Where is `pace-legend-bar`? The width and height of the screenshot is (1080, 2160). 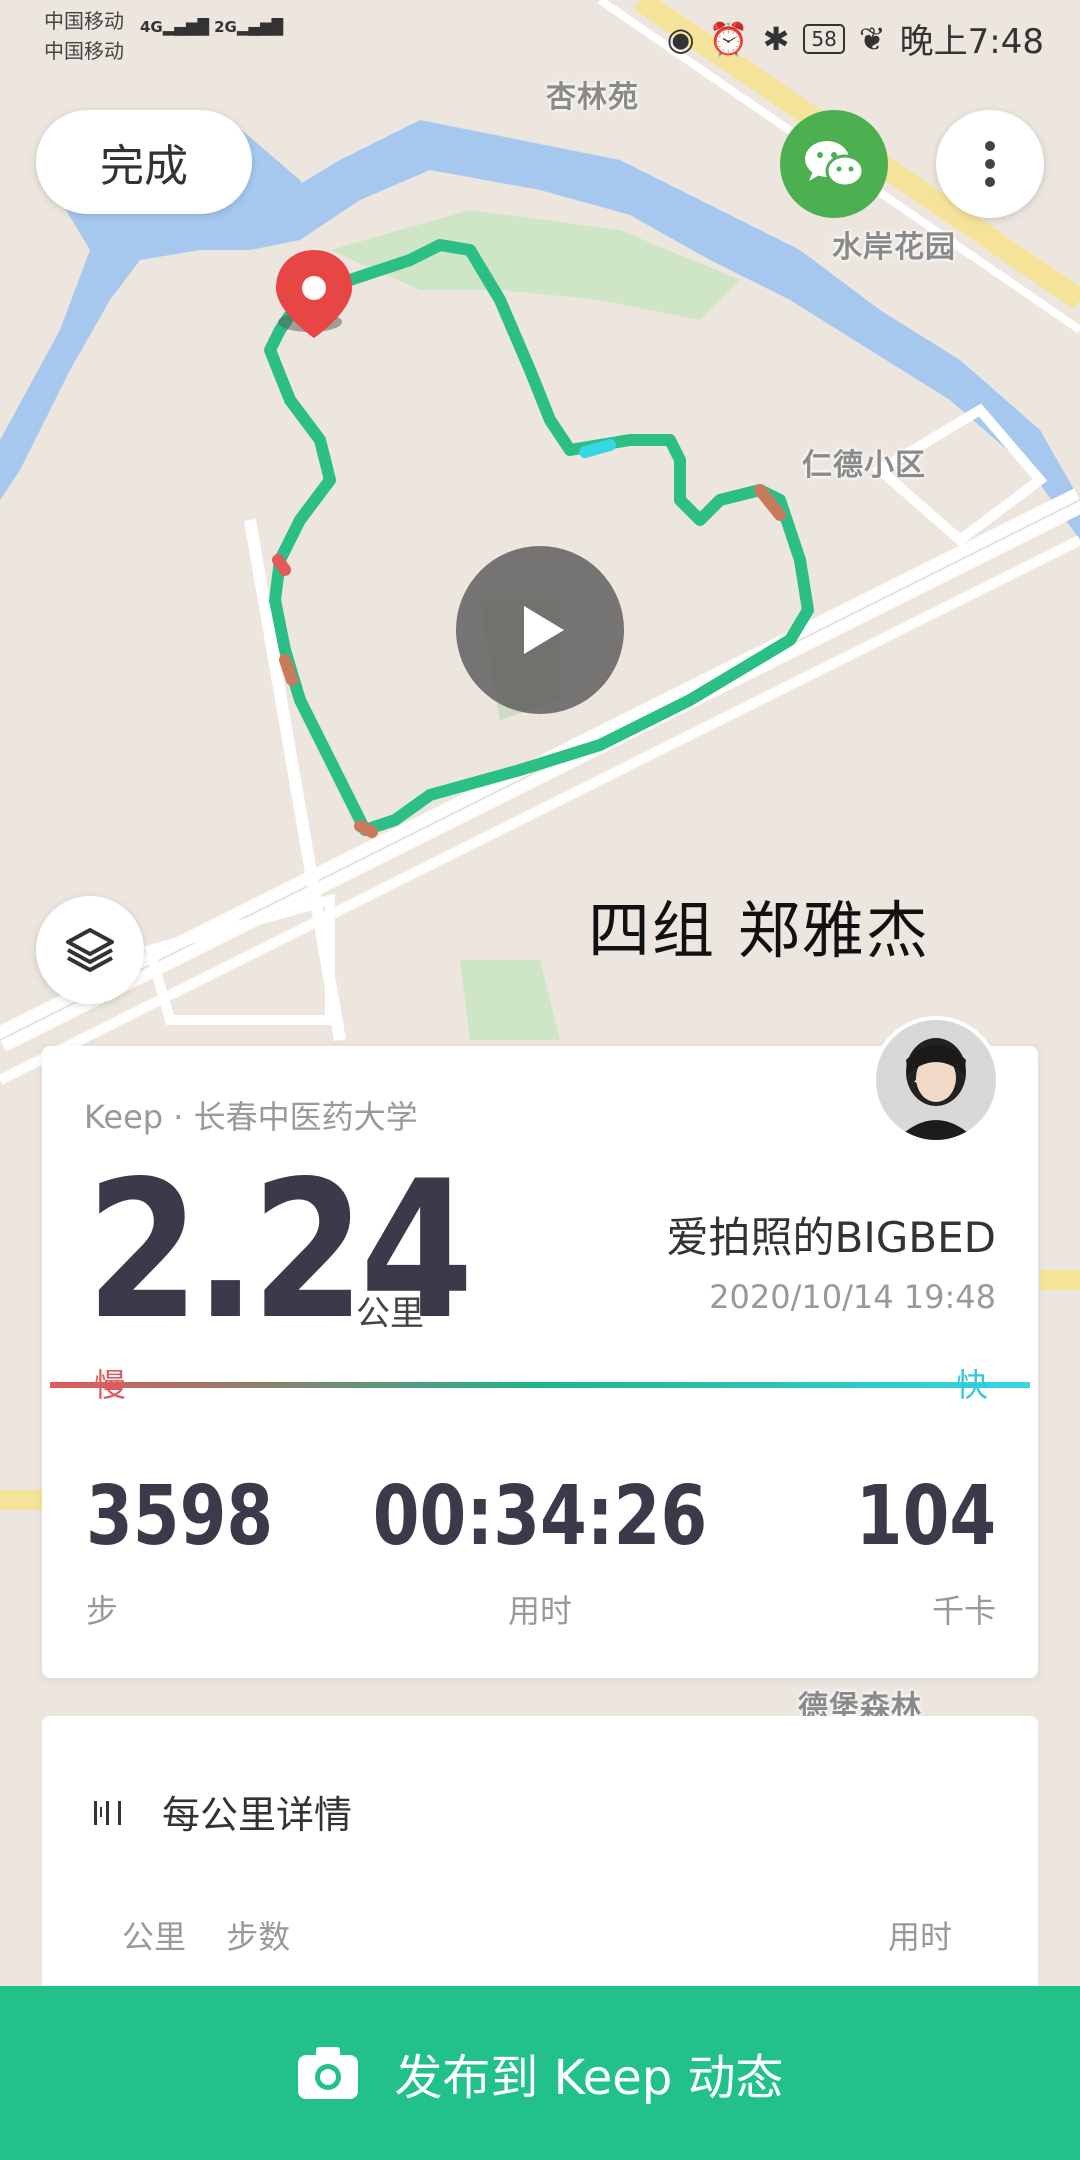 pace-legend-bar is located at coordinates (540, 1385).